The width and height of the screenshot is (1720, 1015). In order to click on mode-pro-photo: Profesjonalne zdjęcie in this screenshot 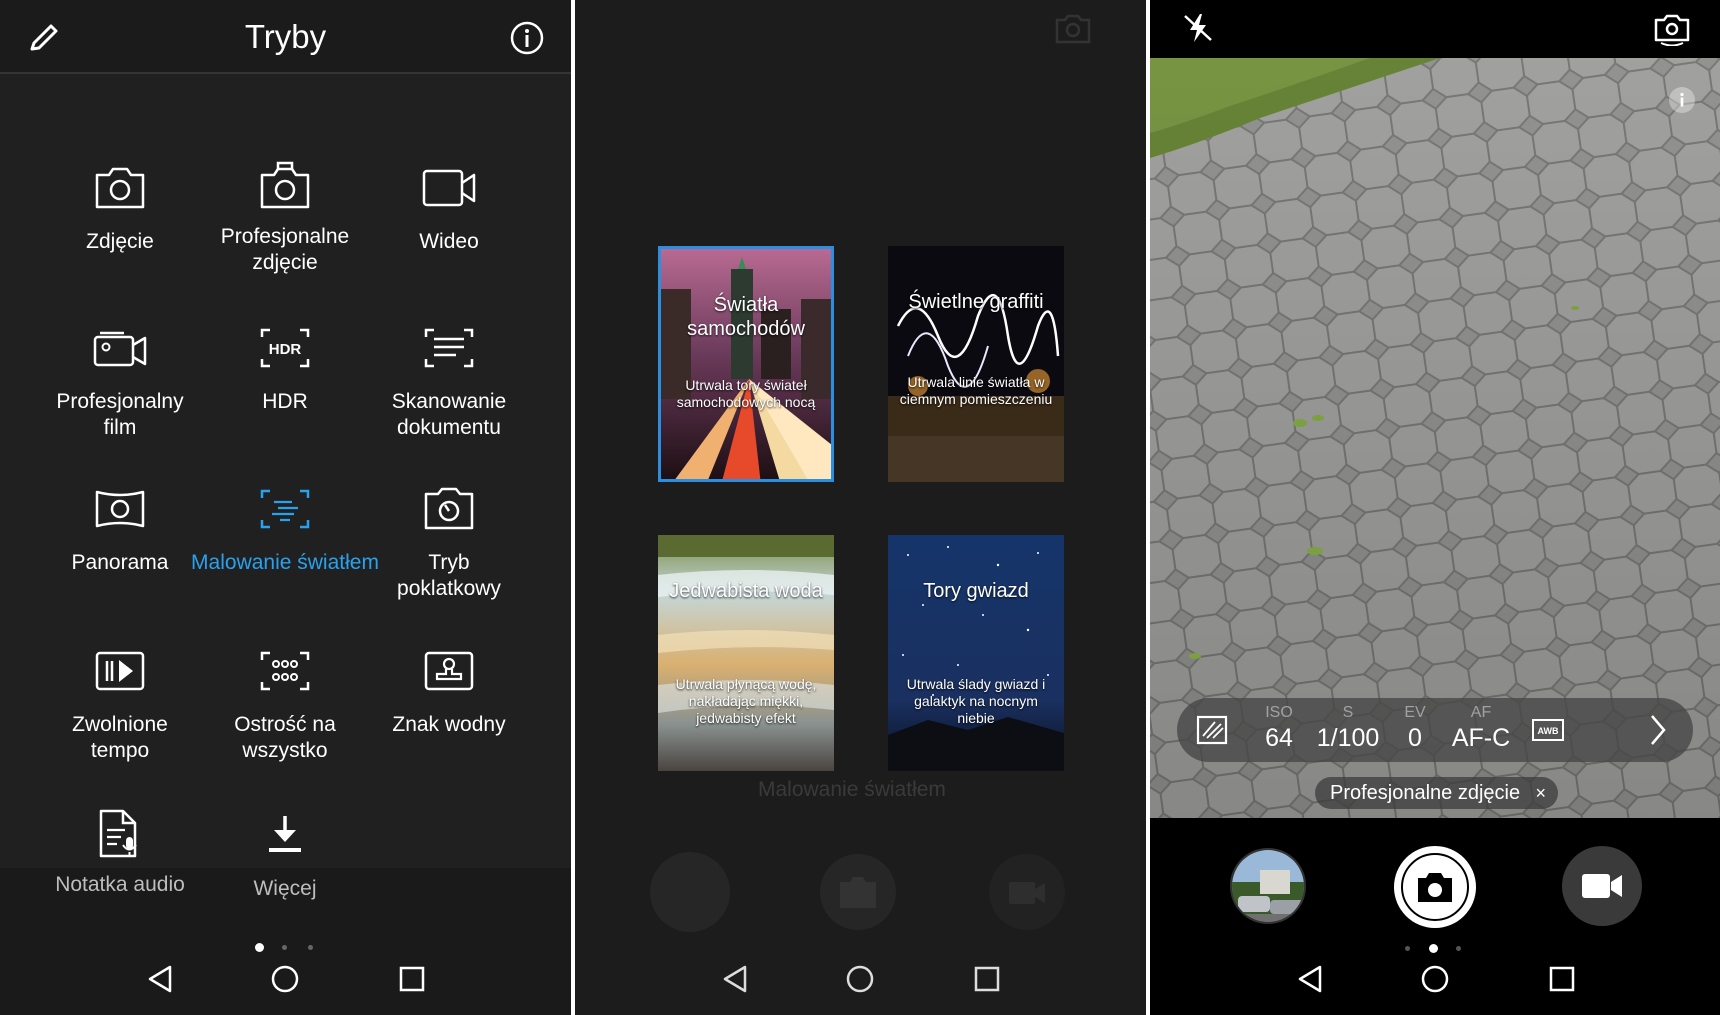, I will do `click(285, 218)`.